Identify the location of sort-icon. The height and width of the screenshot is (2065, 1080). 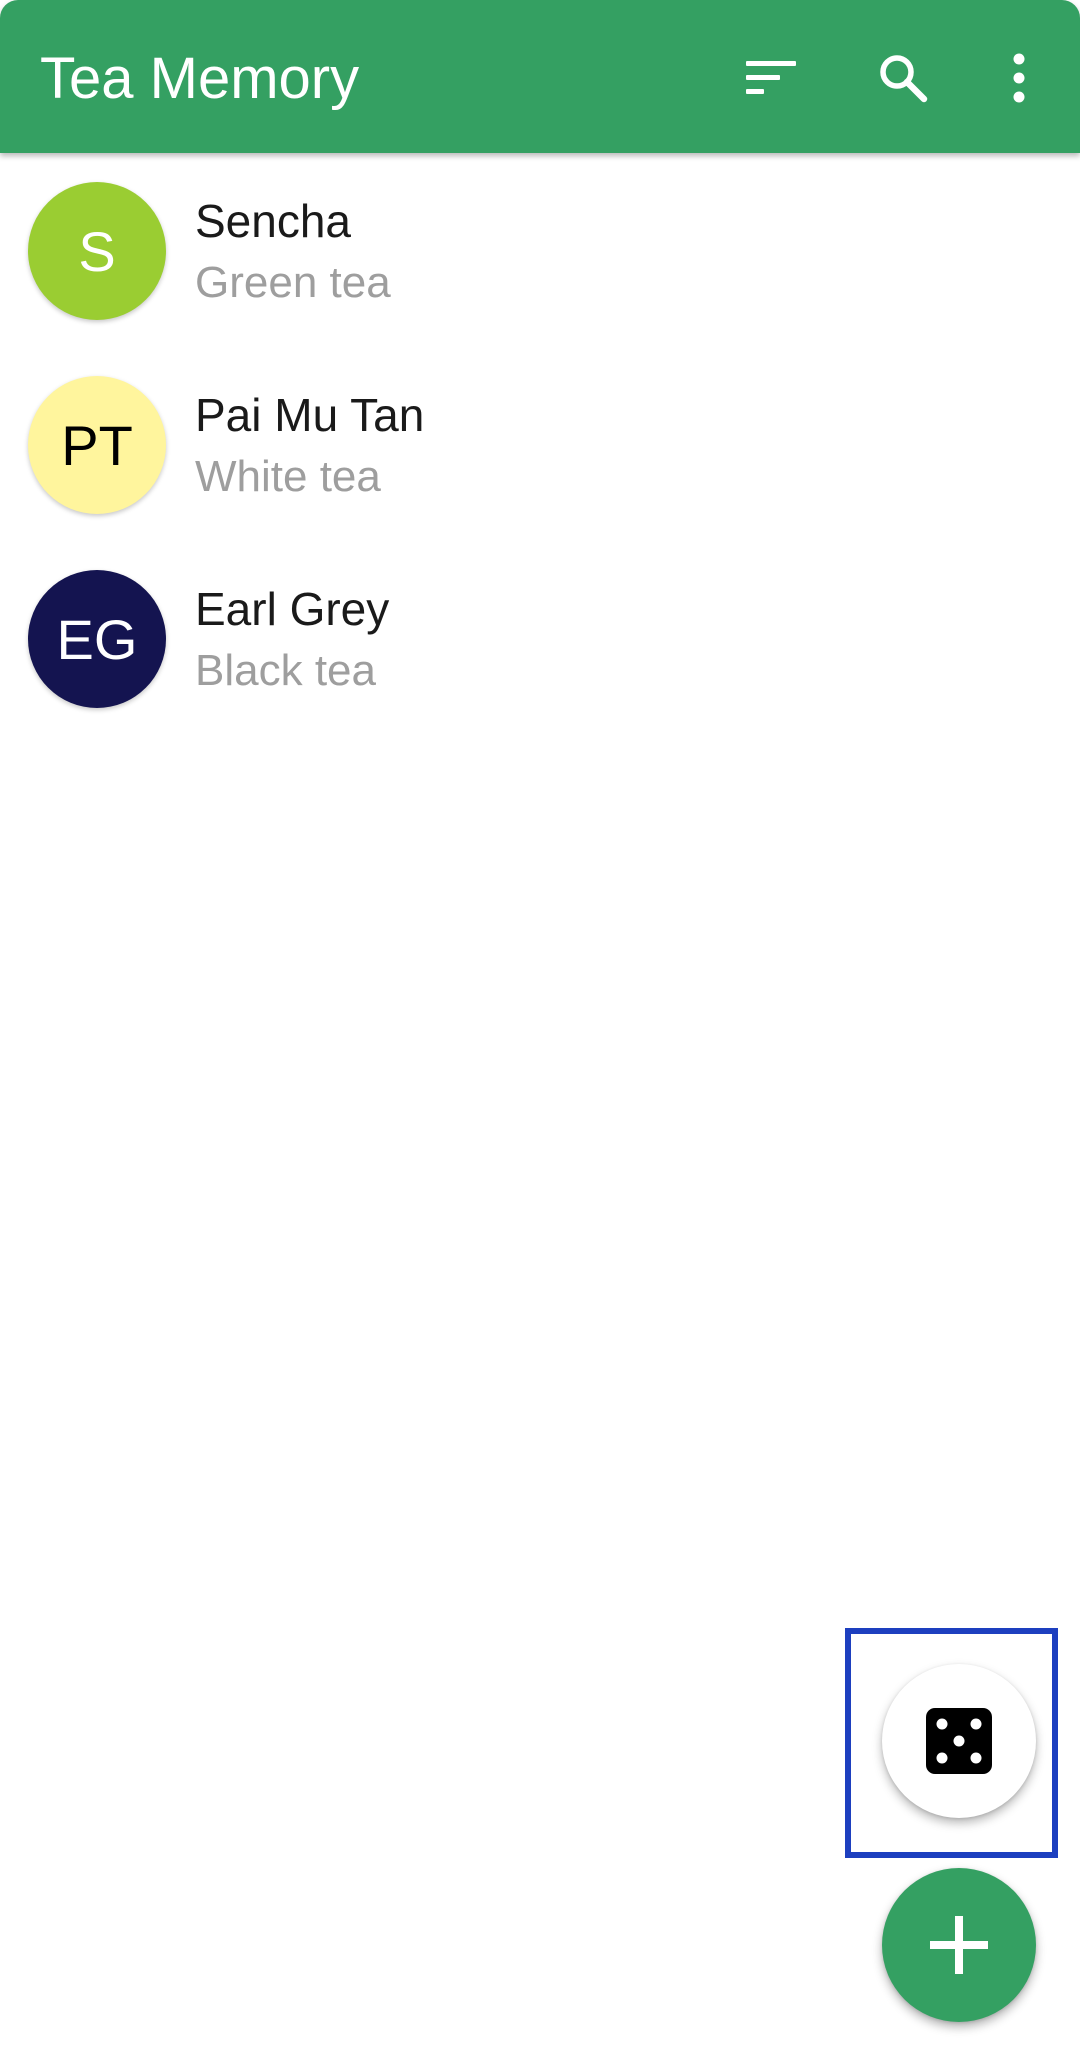
(771, 77).